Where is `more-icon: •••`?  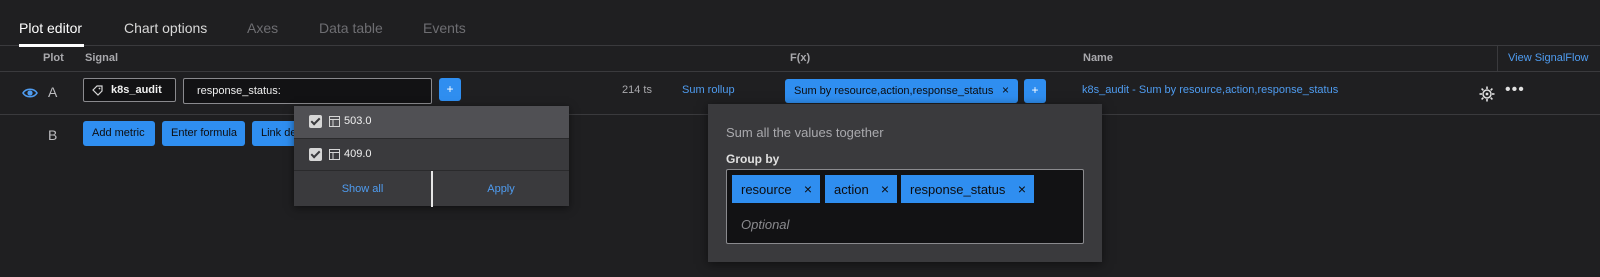 more-icon: ••• is located at coordinates (1515, 90).